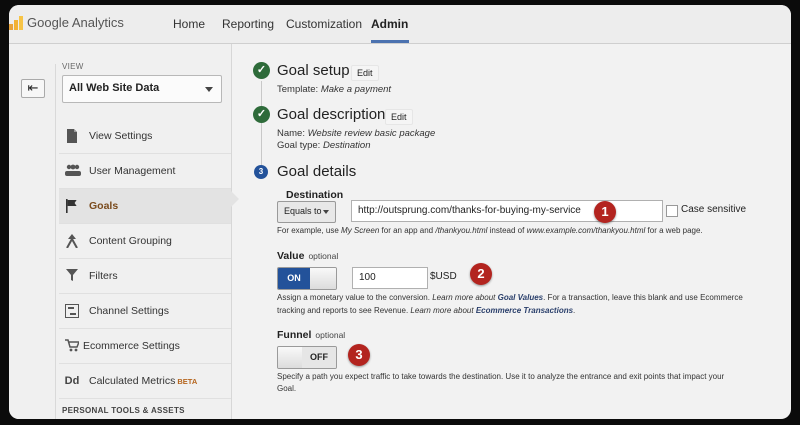 This screenshot has height=425, width=800. Describe the element at coordinates (359, 355) in the screenshot. I see `callout-badge-3: 3` at that location.